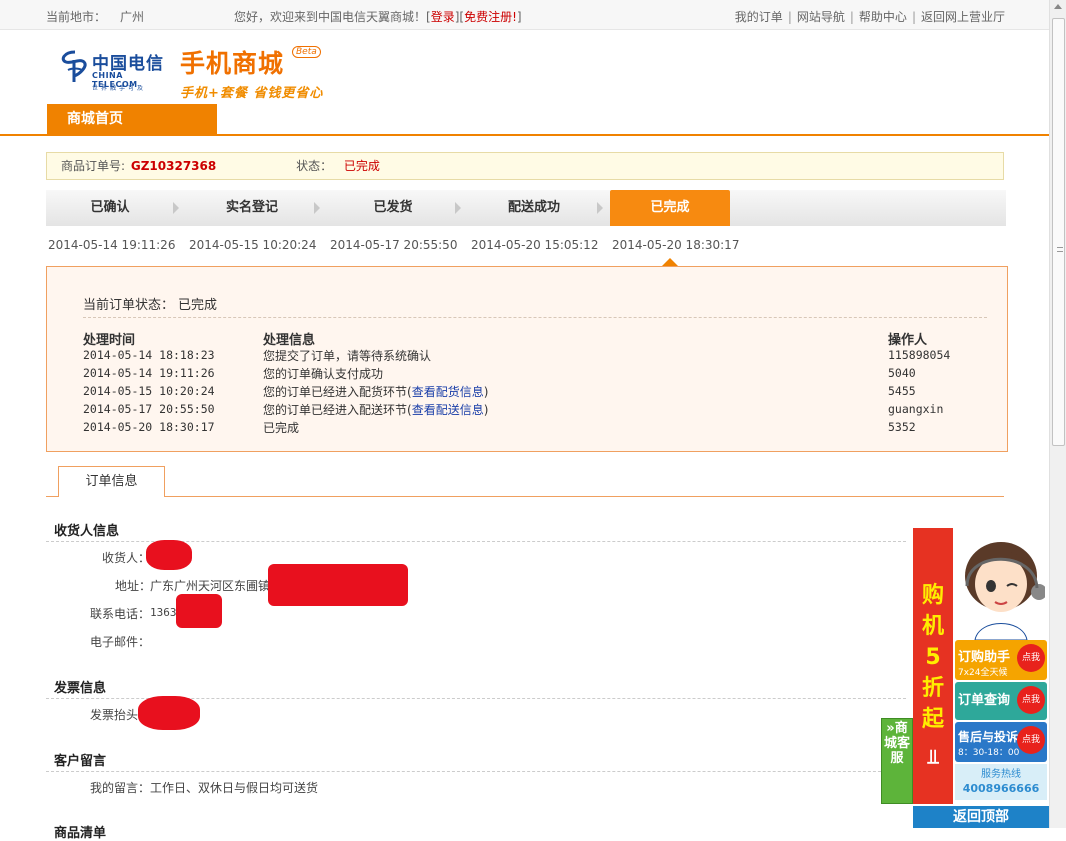 The image size is (1066, 841). Describe the element at coordinates (490, 17) in the screenshot. I see `register-link: 免费注册!` at that location.